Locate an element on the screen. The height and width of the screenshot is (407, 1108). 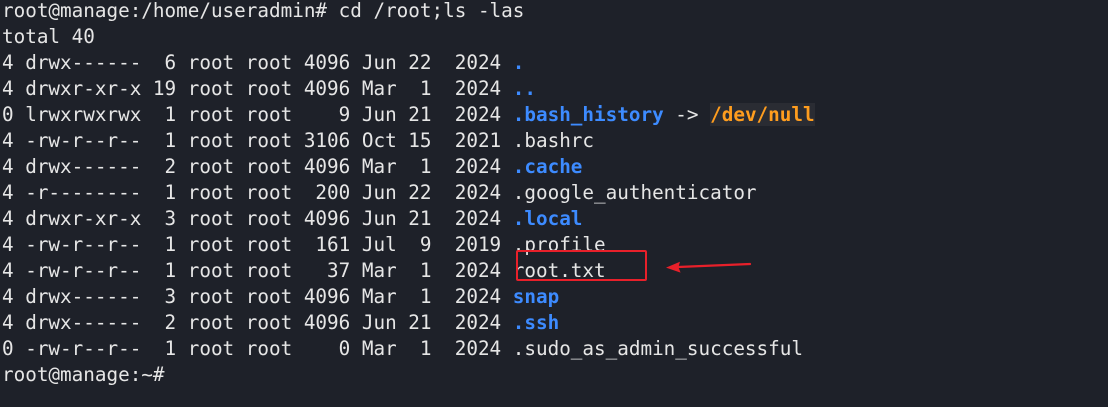
total-line: total 40 is located at coordinates (48, 36).